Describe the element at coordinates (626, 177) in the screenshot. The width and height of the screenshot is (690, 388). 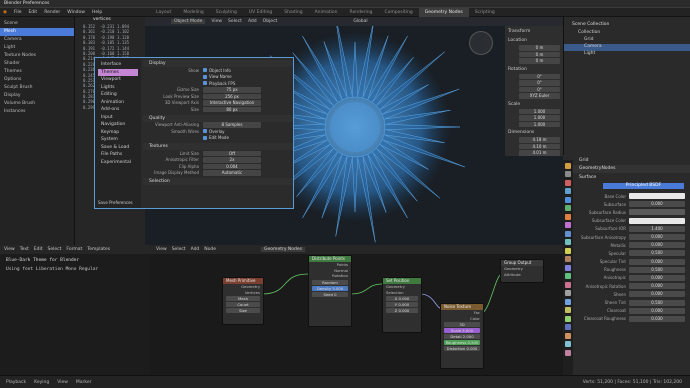
I see `surface-section: Surface` at that location.